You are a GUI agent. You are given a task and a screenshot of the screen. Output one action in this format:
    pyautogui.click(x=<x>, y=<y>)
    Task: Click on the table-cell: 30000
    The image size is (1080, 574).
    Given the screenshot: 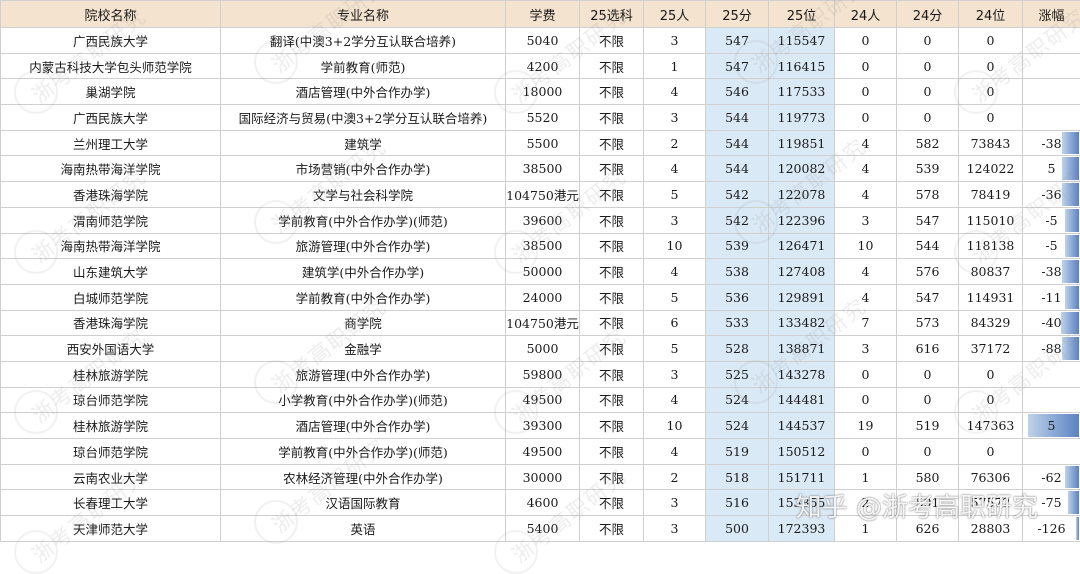 What is the action you would take?
    pyautogui.click(x=543, y=477)
    